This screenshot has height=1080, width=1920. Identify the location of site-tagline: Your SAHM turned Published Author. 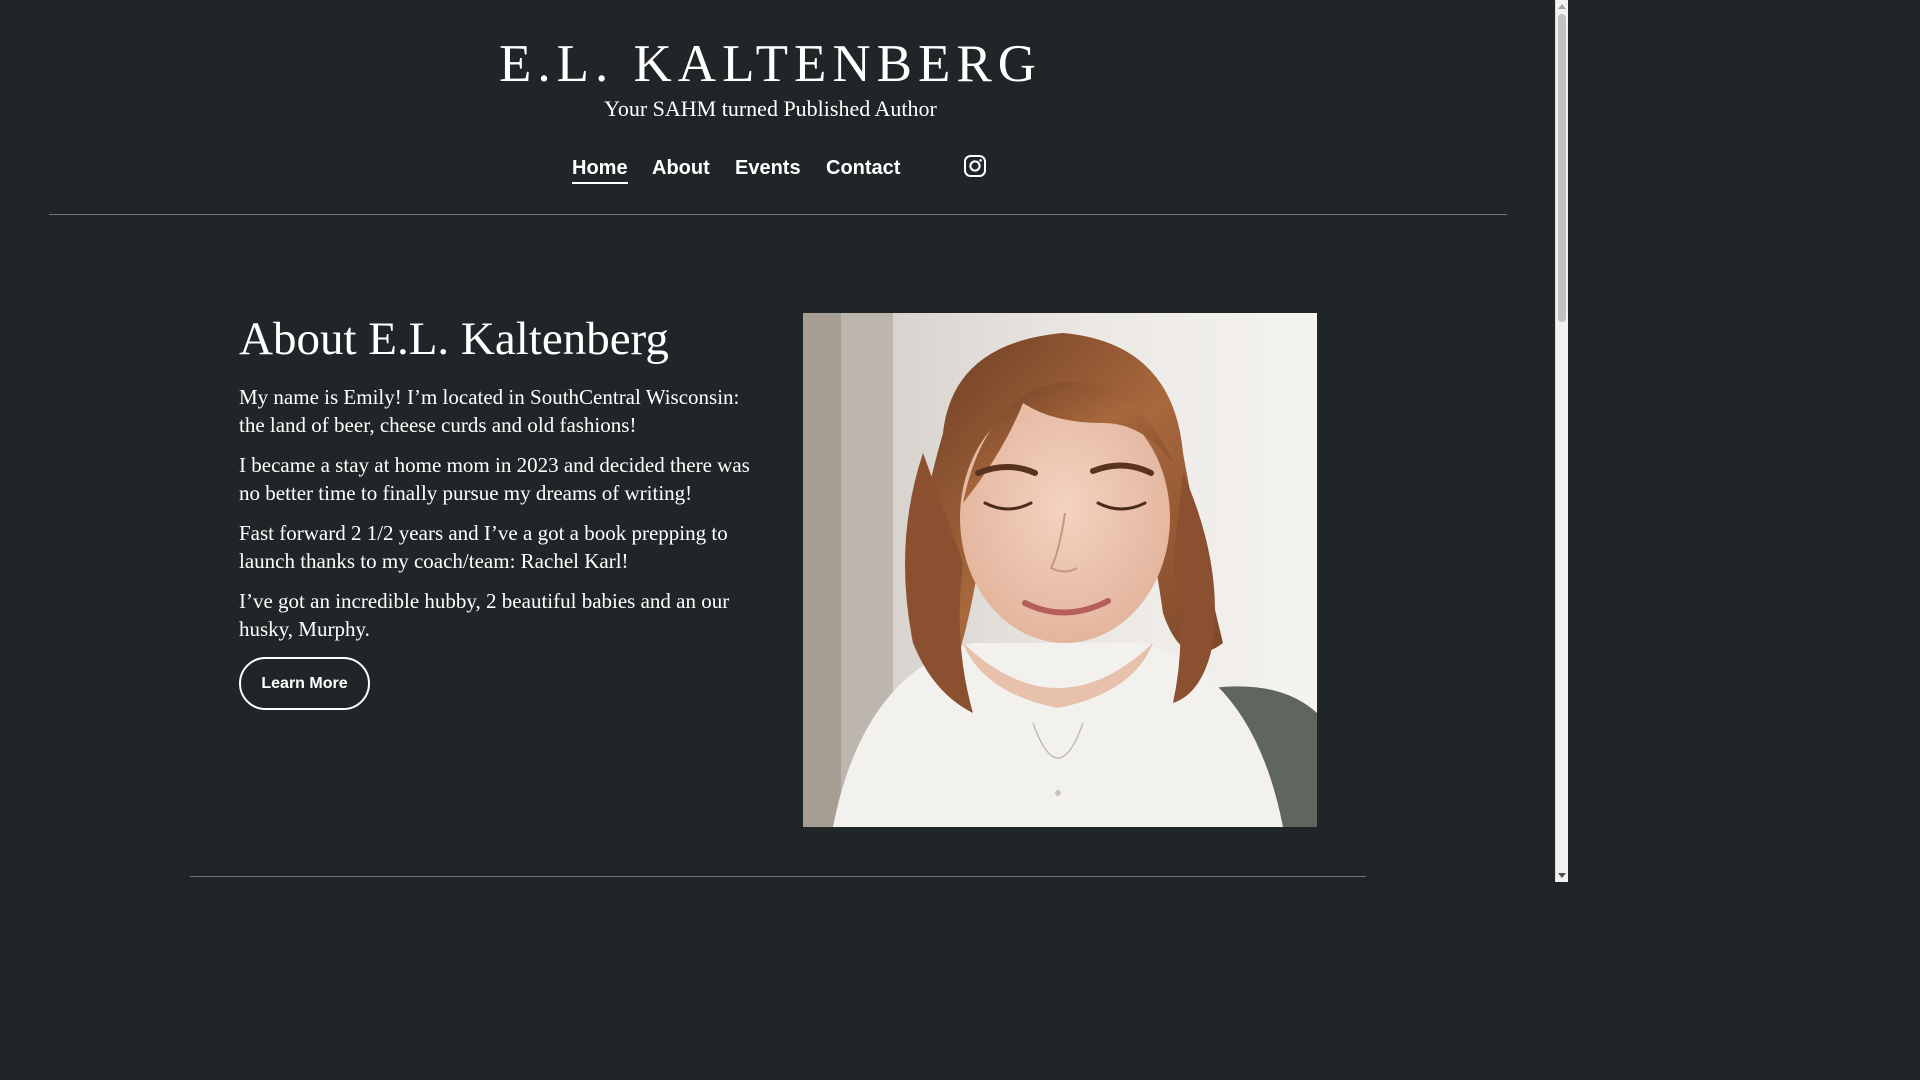
(770, 108).